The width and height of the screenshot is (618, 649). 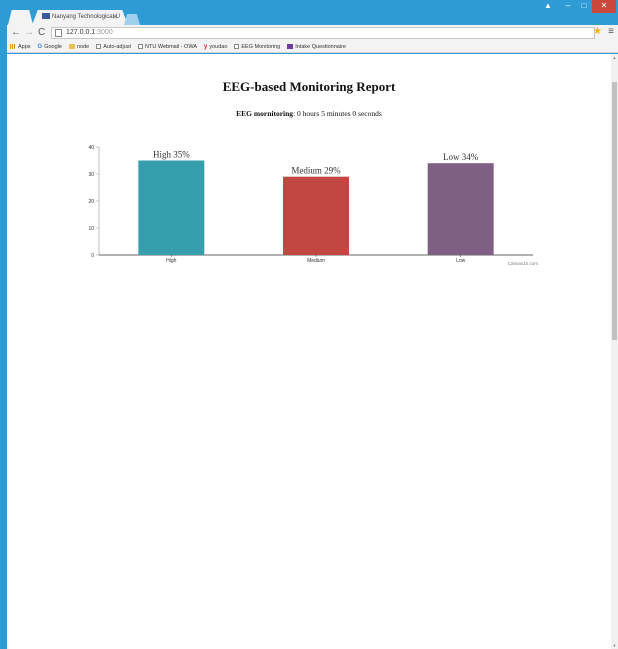 What do you see at coordinates (171, 261) in the screenshot?
I see `x-tick-label: High` at bounding box center [171, 261].